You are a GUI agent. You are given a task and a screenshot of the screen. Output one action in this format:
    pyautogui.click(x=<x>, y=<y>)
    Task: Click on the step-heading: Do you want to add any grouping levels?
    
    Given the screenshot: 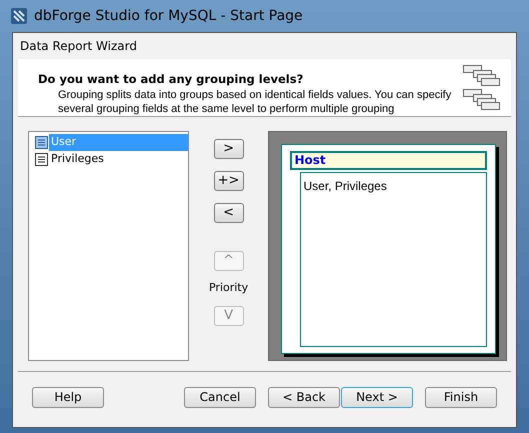 What is the action you would take?
    pyautogui.click(x=171, y=79)
    